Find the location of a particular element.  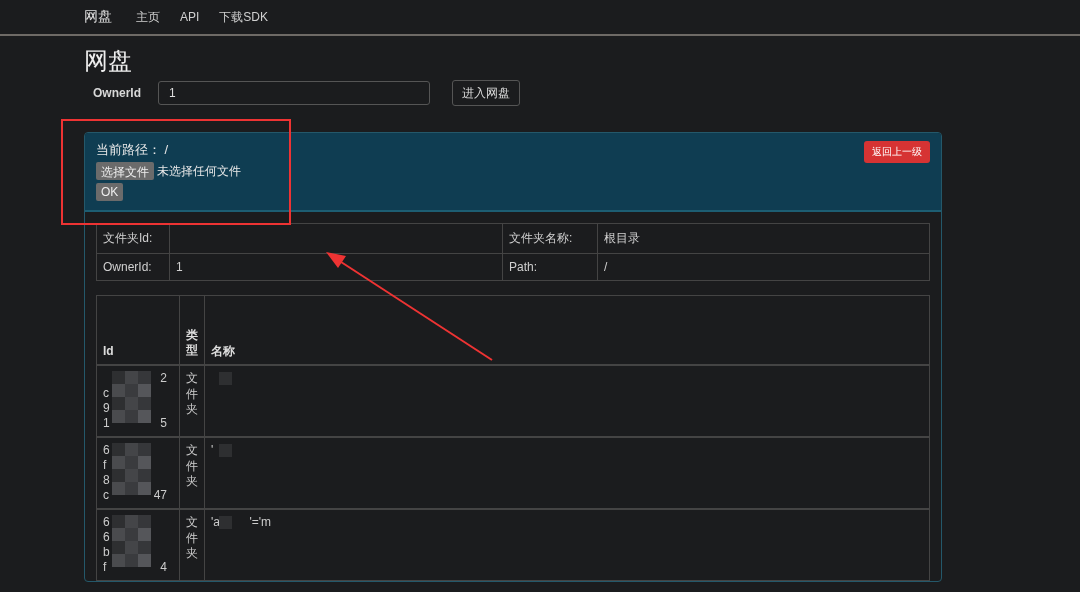

id-fragment: 9 is located at coordinates (106, 408).